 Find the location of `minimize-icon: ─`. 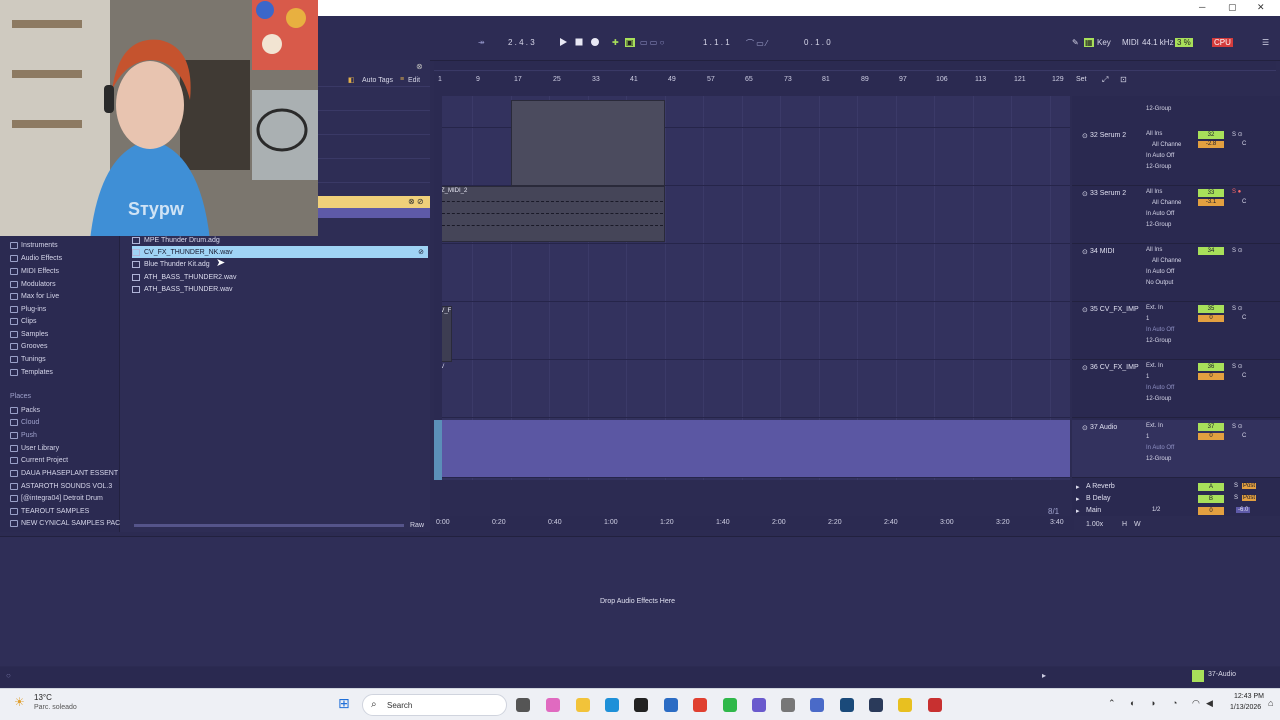

minimize-icon: ─ is located at coordinates (1202, 7).